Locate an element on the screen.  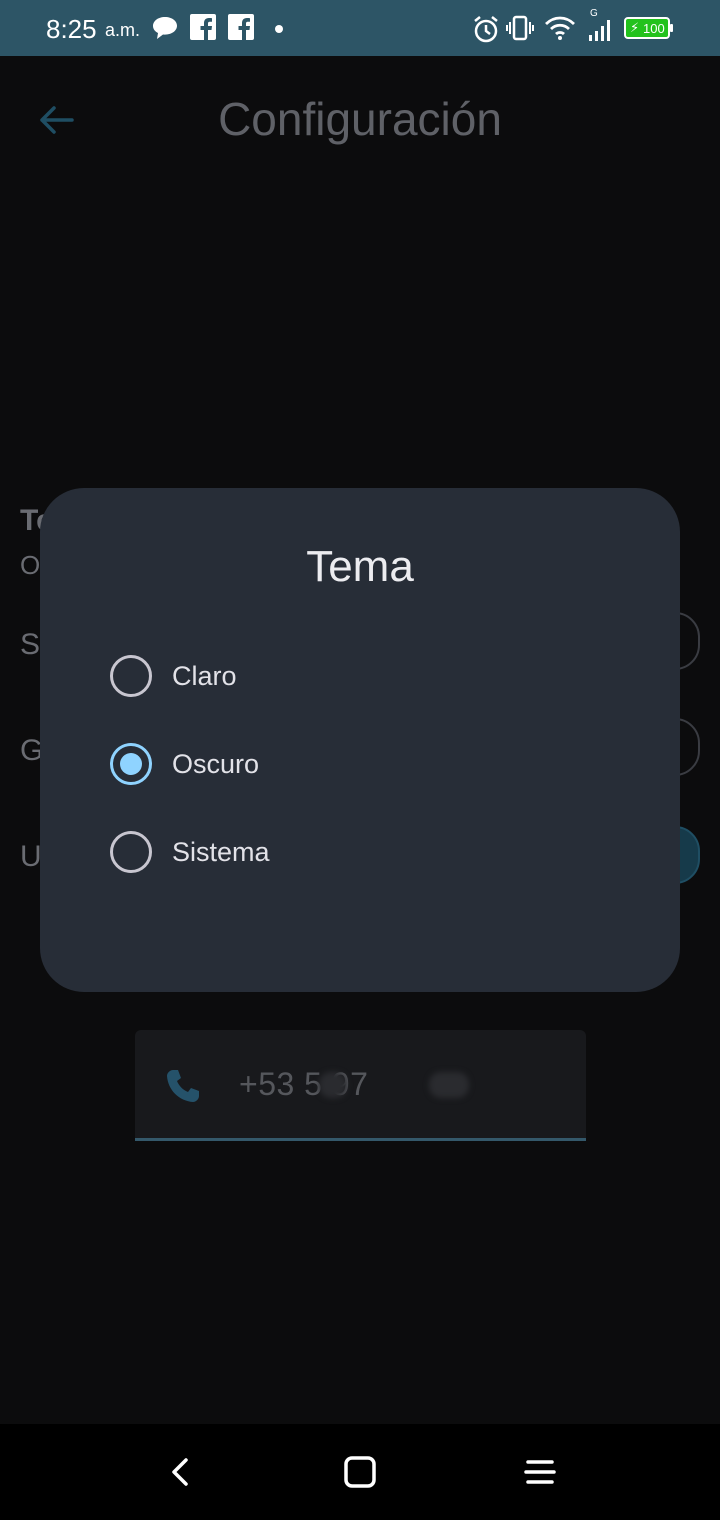
battery-tip is located at coordinates (671, 28).